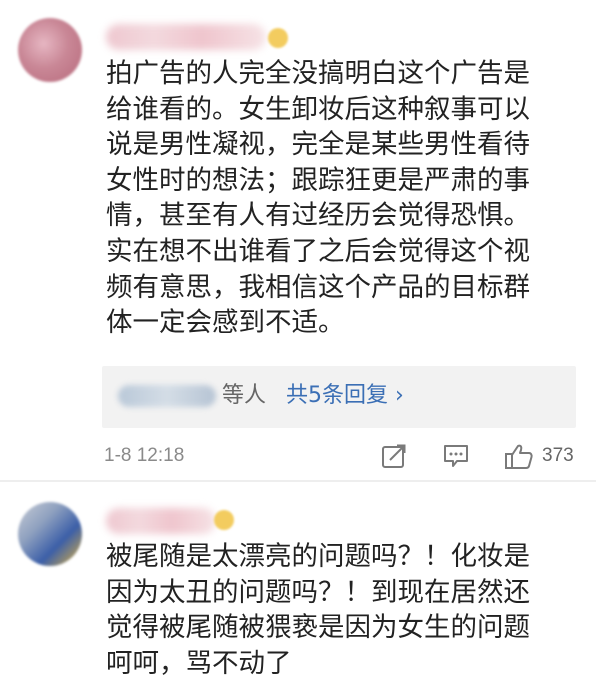 The height and width of the screenshot is (700, 596). Describe the element at coordinates (345, 396) in the screenshot. I see `view-replies-link: 共5条回复 ›` at that location.